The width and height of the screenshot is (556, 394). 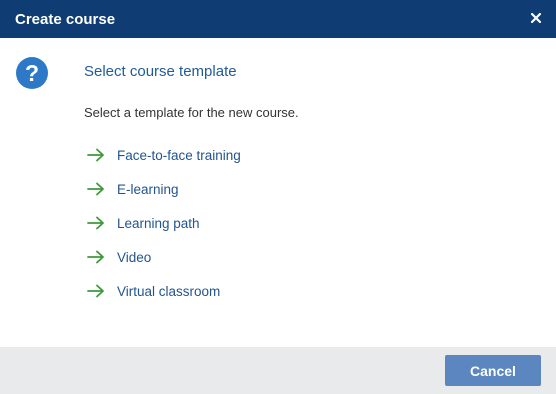 What do you see at coordinates (32, 73) in the screenshot?
I see `question-circle-icon: ?` at bounding box center [32, 73].